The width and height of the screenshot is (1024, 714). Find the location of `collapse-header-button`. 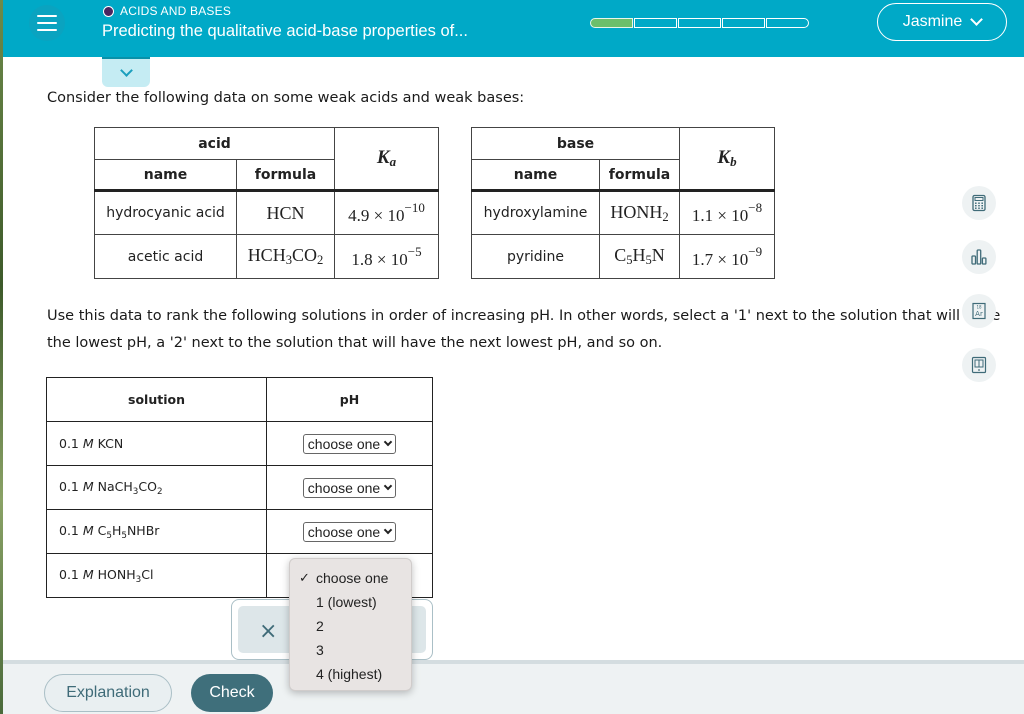

collapse-header-button is located at coordinates (126, 72).